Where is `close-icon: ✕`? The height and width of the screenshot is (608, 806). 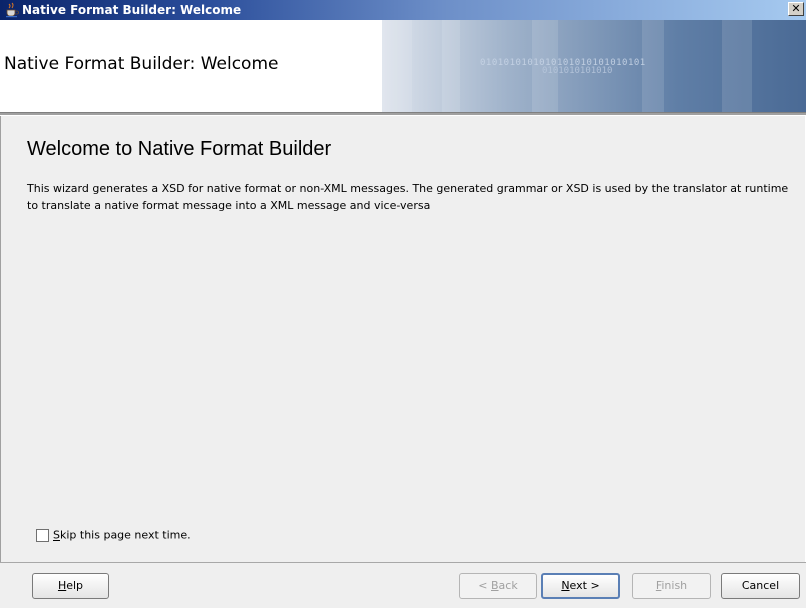 close-icon: ✕ is located at coordinates (796, 8).